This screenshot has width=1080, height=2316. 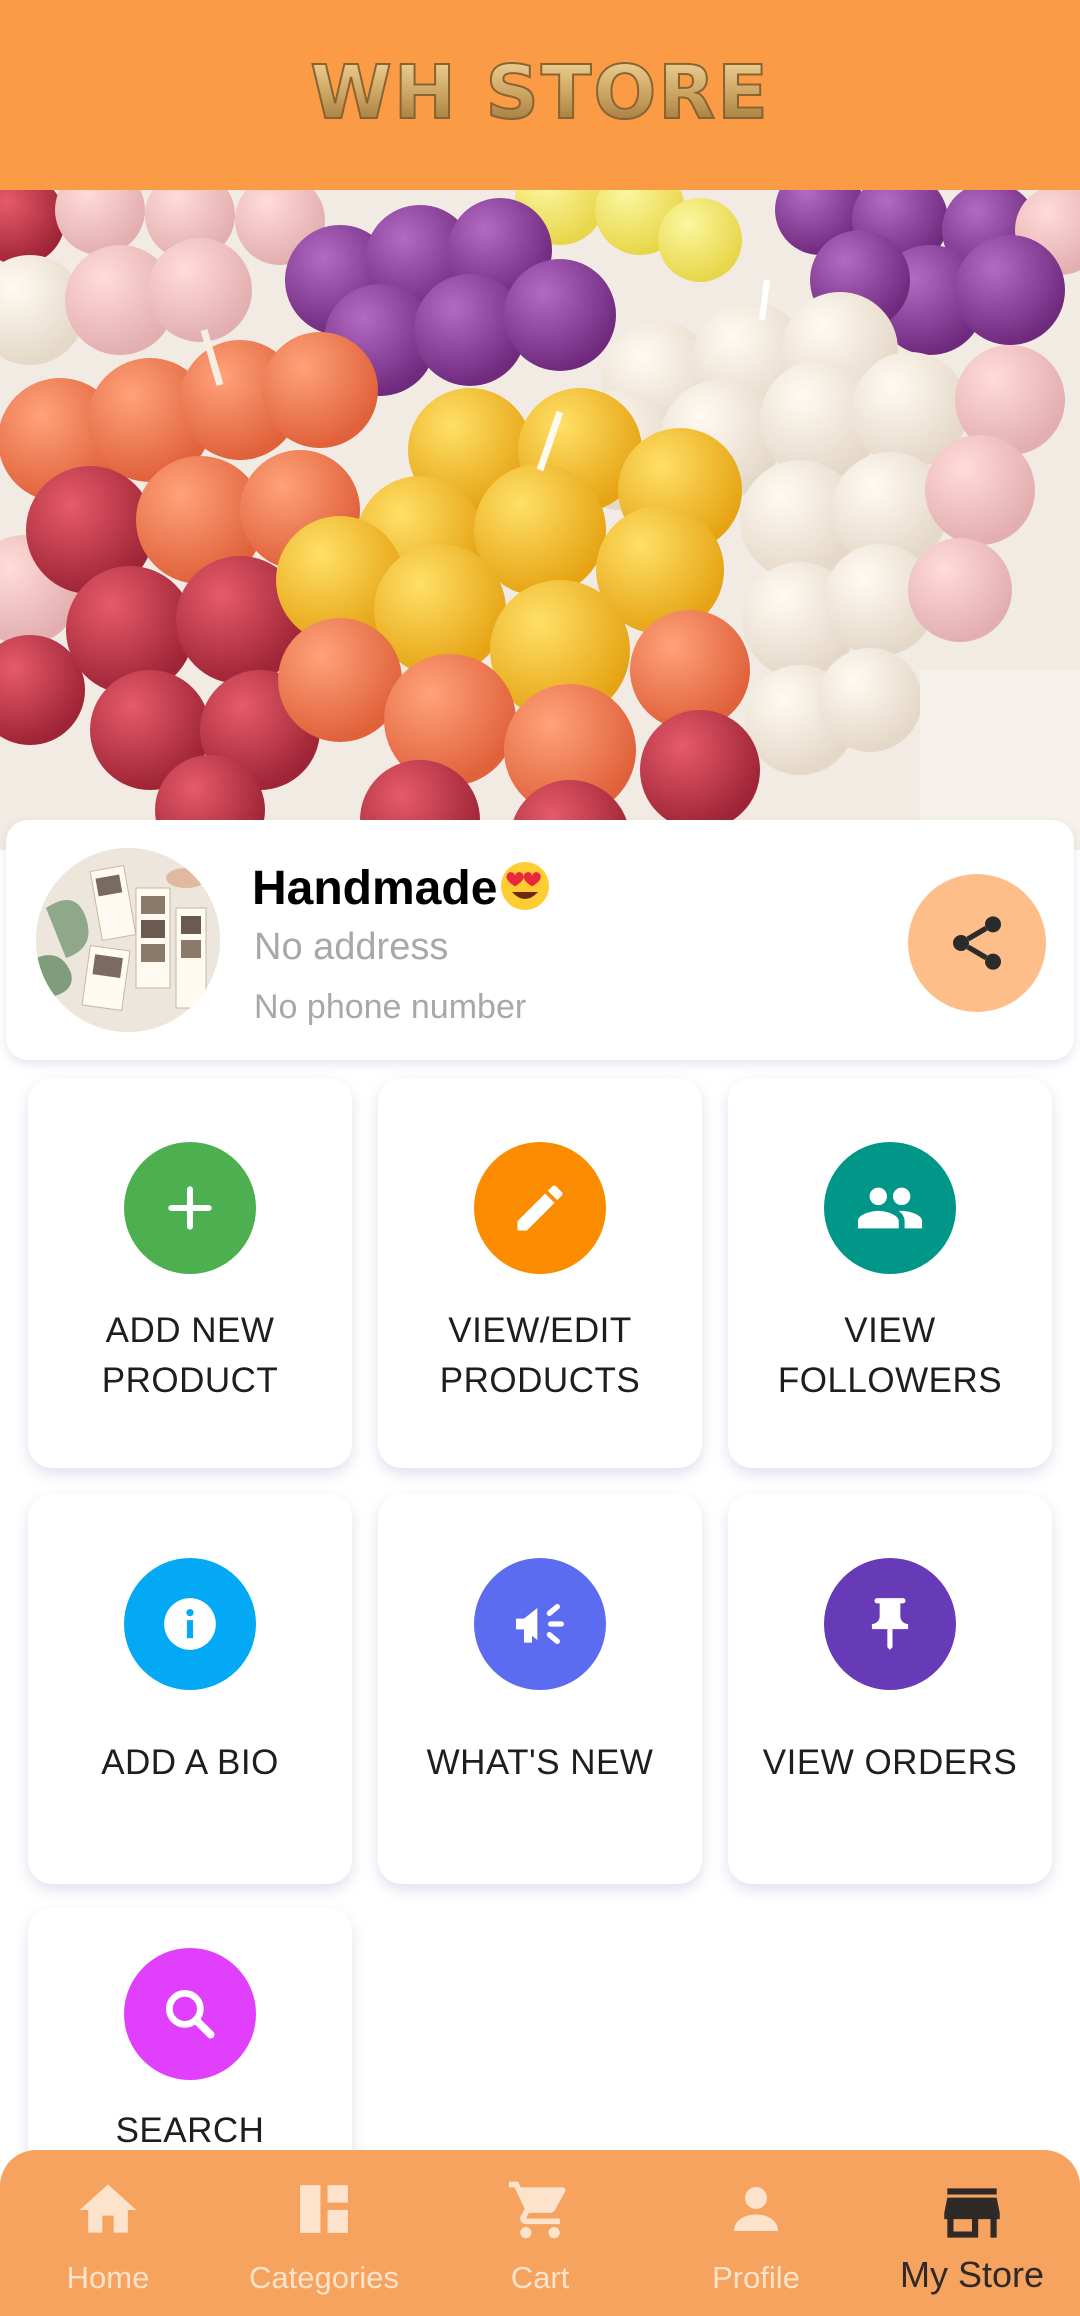 What do you see at coordinates (890, 1355) in the screenshot?
I see `view-followers-label: VIEW FOLLOWERS` at bounding box center [890, 1355].